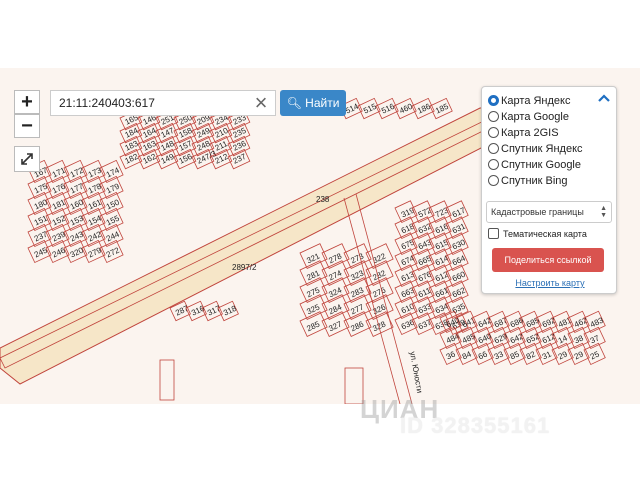 This screenshot has width=640, height=480. Describe the element at coordinates (604, 98) in the screenshot. I see `chevron-up-icon` at that location.